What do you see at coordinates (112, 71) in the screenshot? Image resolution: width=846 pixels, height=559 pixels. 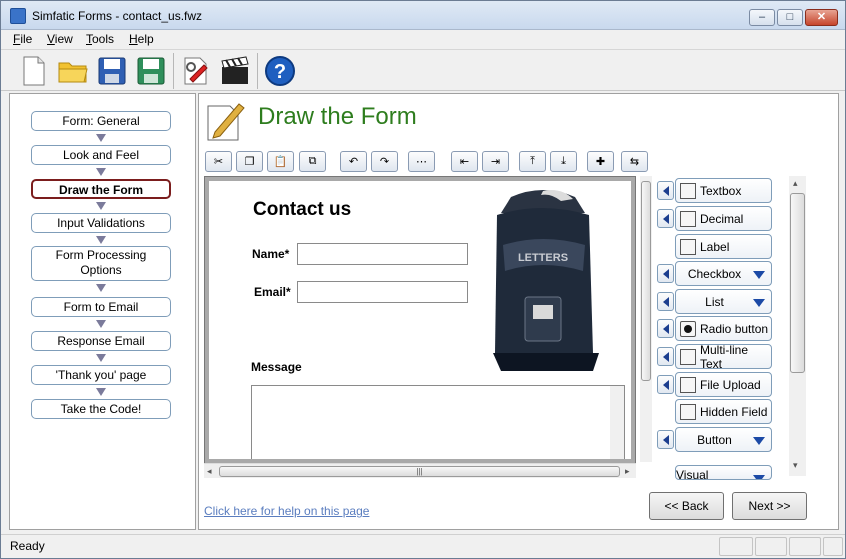 I see `save-icon` at bounding box center [112, 71].